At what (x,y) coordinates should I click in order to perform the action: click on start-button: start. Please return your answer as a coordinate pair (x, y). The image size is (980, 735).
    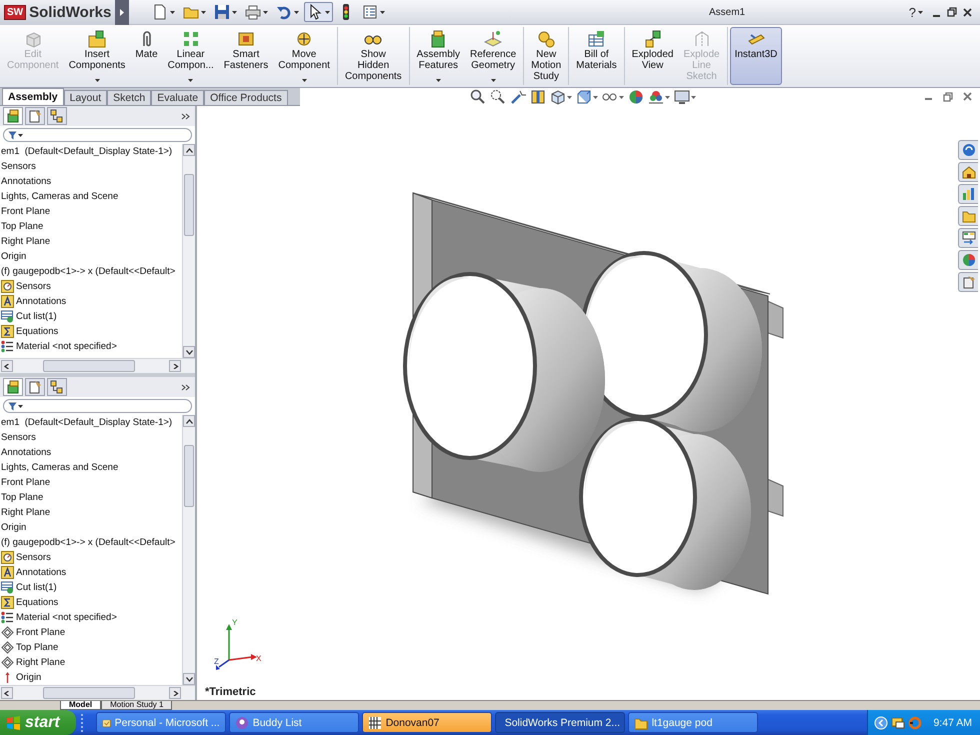
    Looking at the image, I should click on (38, 722).